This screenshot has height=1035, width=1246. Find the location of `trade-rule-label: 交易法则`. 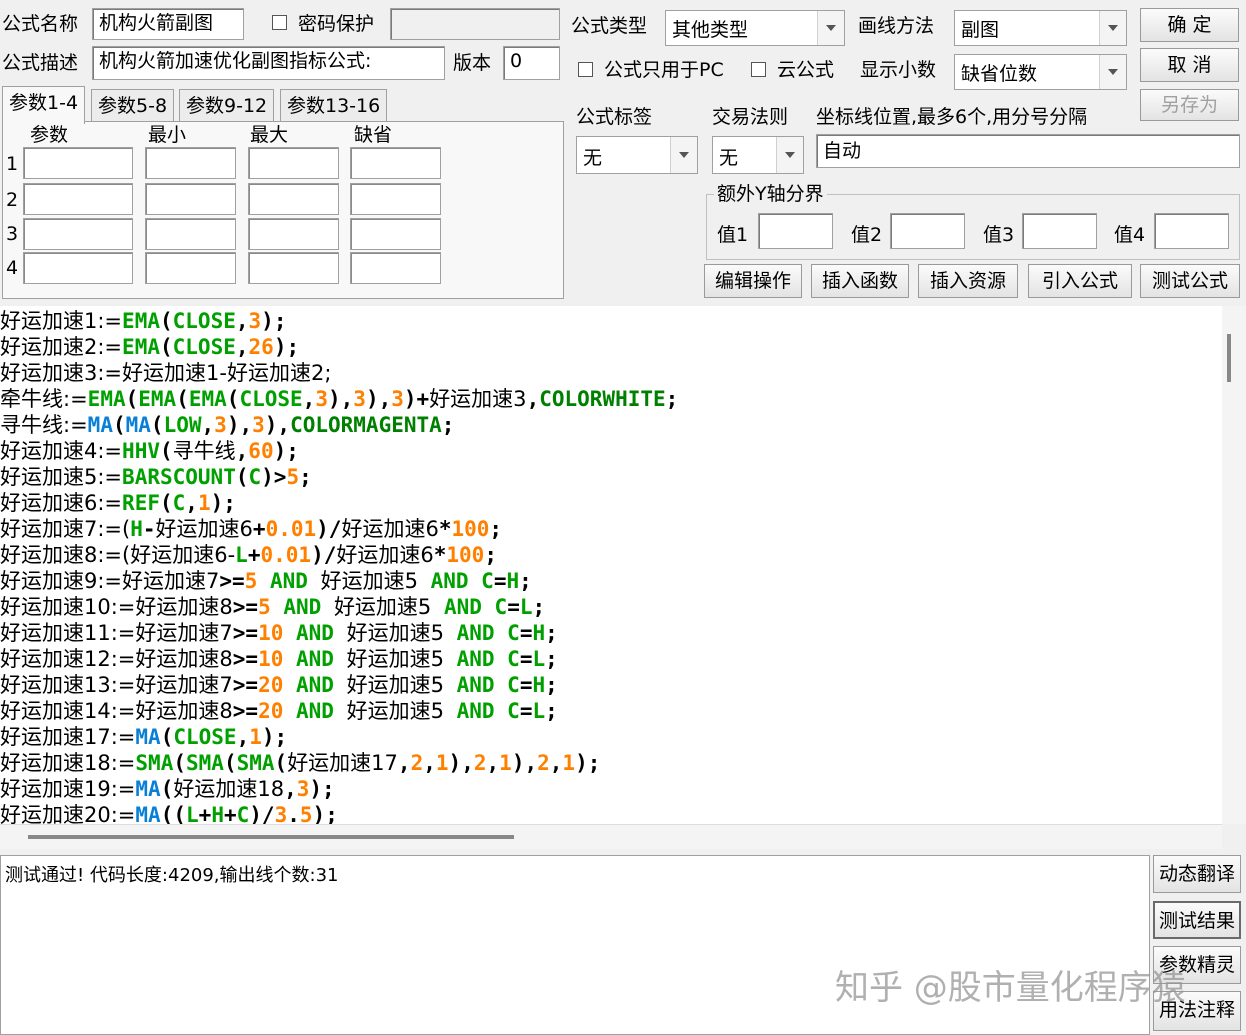

trade-rule-label: 交易法则 is located at coordinates (750, 117).